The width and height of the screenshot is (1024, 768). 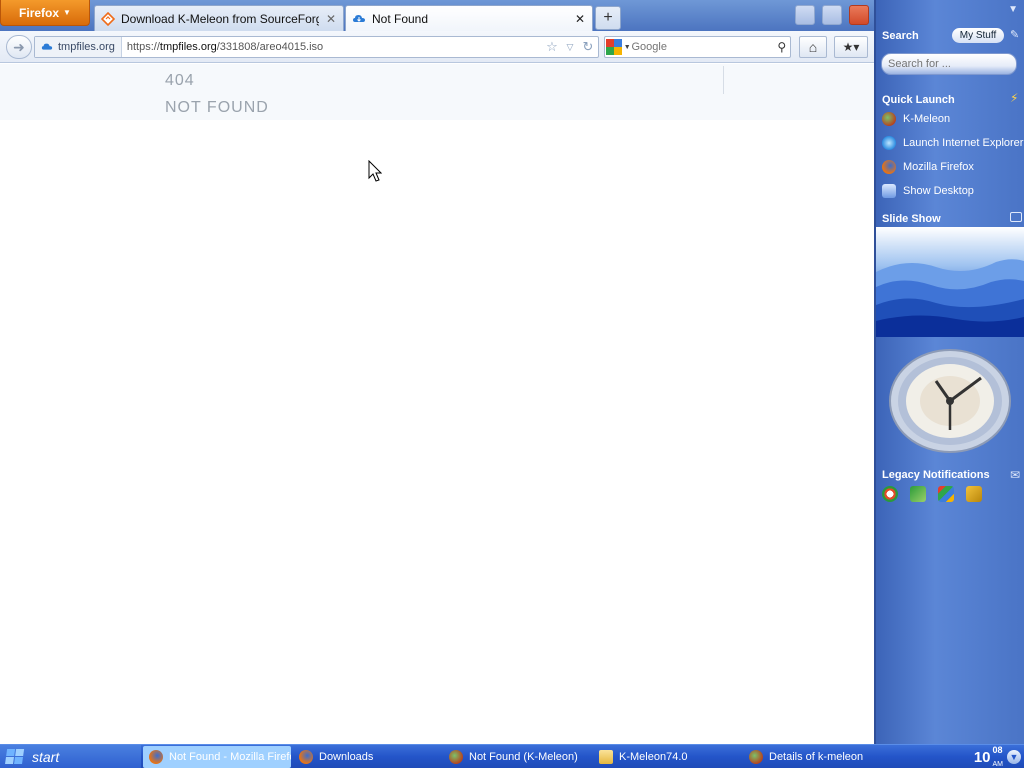 I want to click on minimize-button, so click(x=805, y=15).